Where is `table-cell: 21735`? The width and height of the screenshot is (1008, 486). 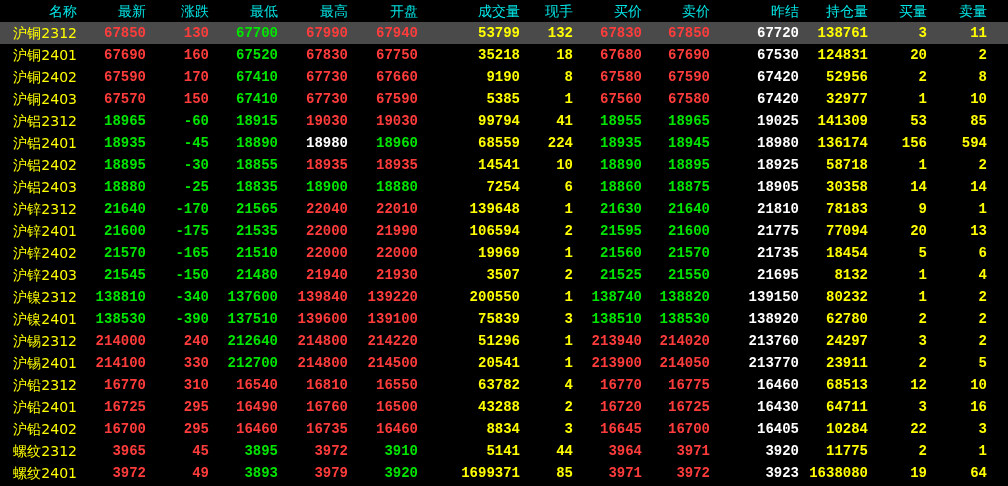 table-cell: 21735 is located at coordinates (778, 253).